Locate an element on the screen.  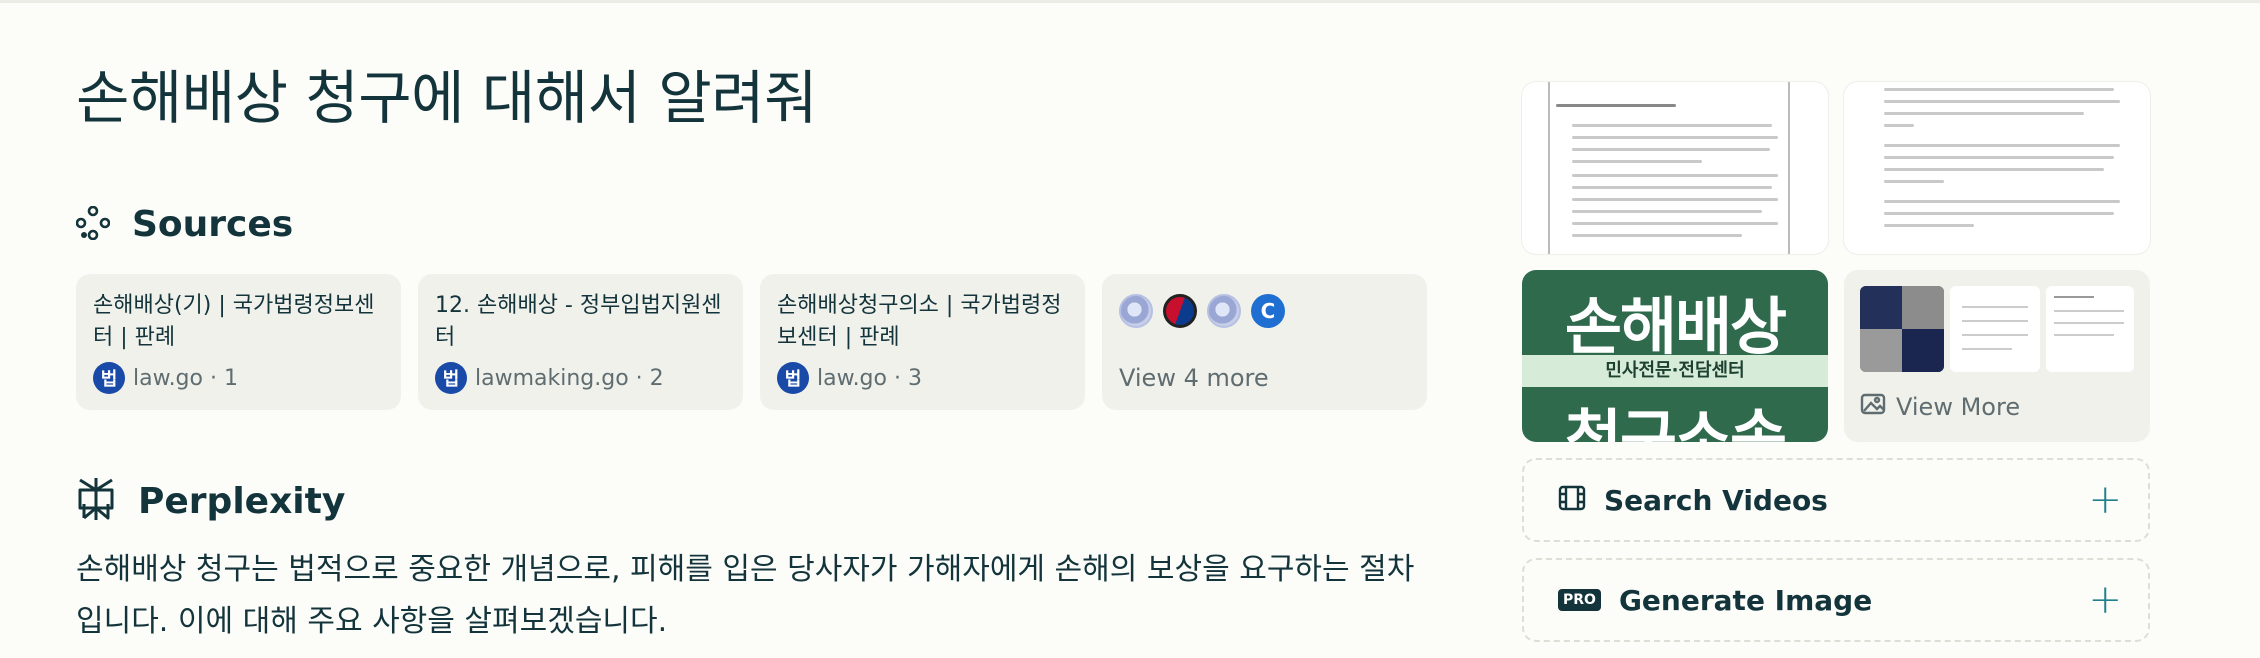
generate-image-button: PRO Generate Image + is located at coordinates (1836, 600).